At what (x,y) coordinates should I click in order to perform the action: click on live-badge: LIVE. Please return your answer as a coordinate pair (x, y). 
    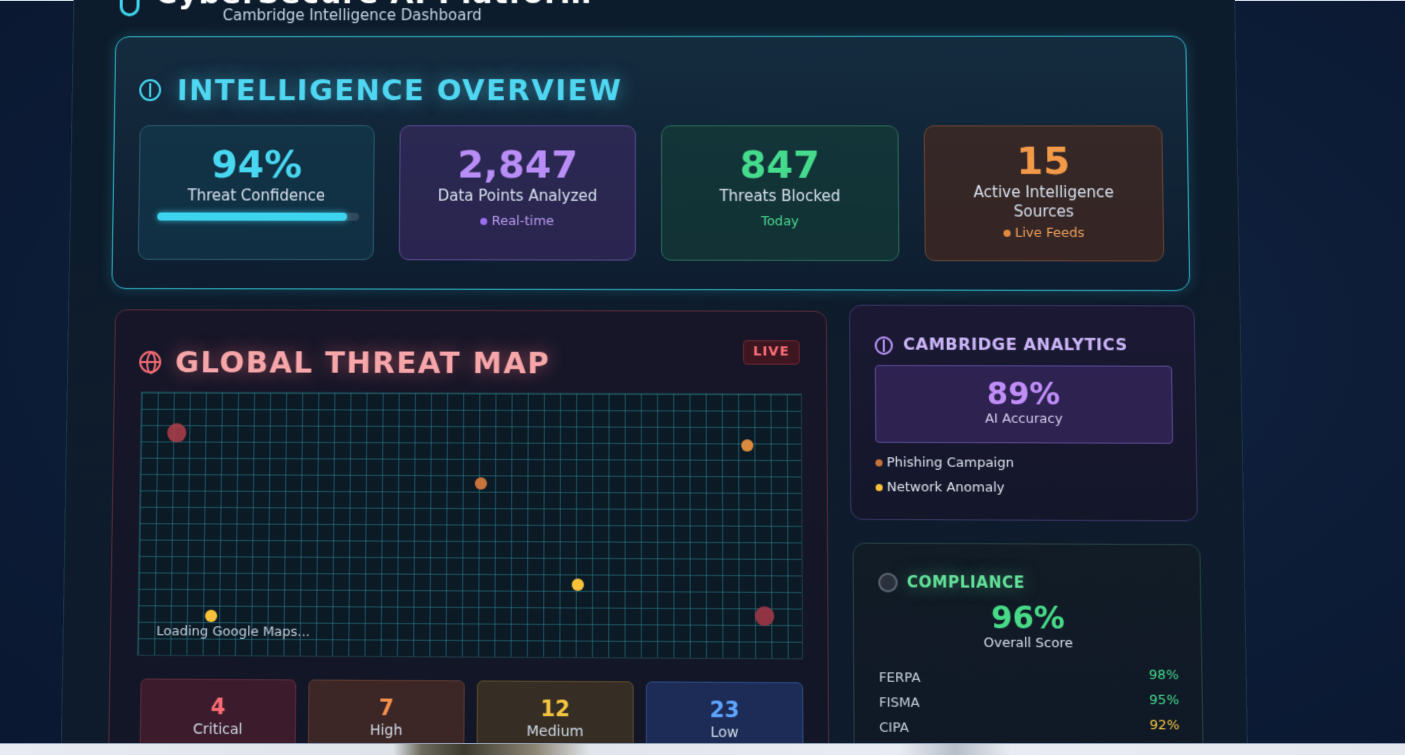
    Looking at the image, I should click on (771, 352).